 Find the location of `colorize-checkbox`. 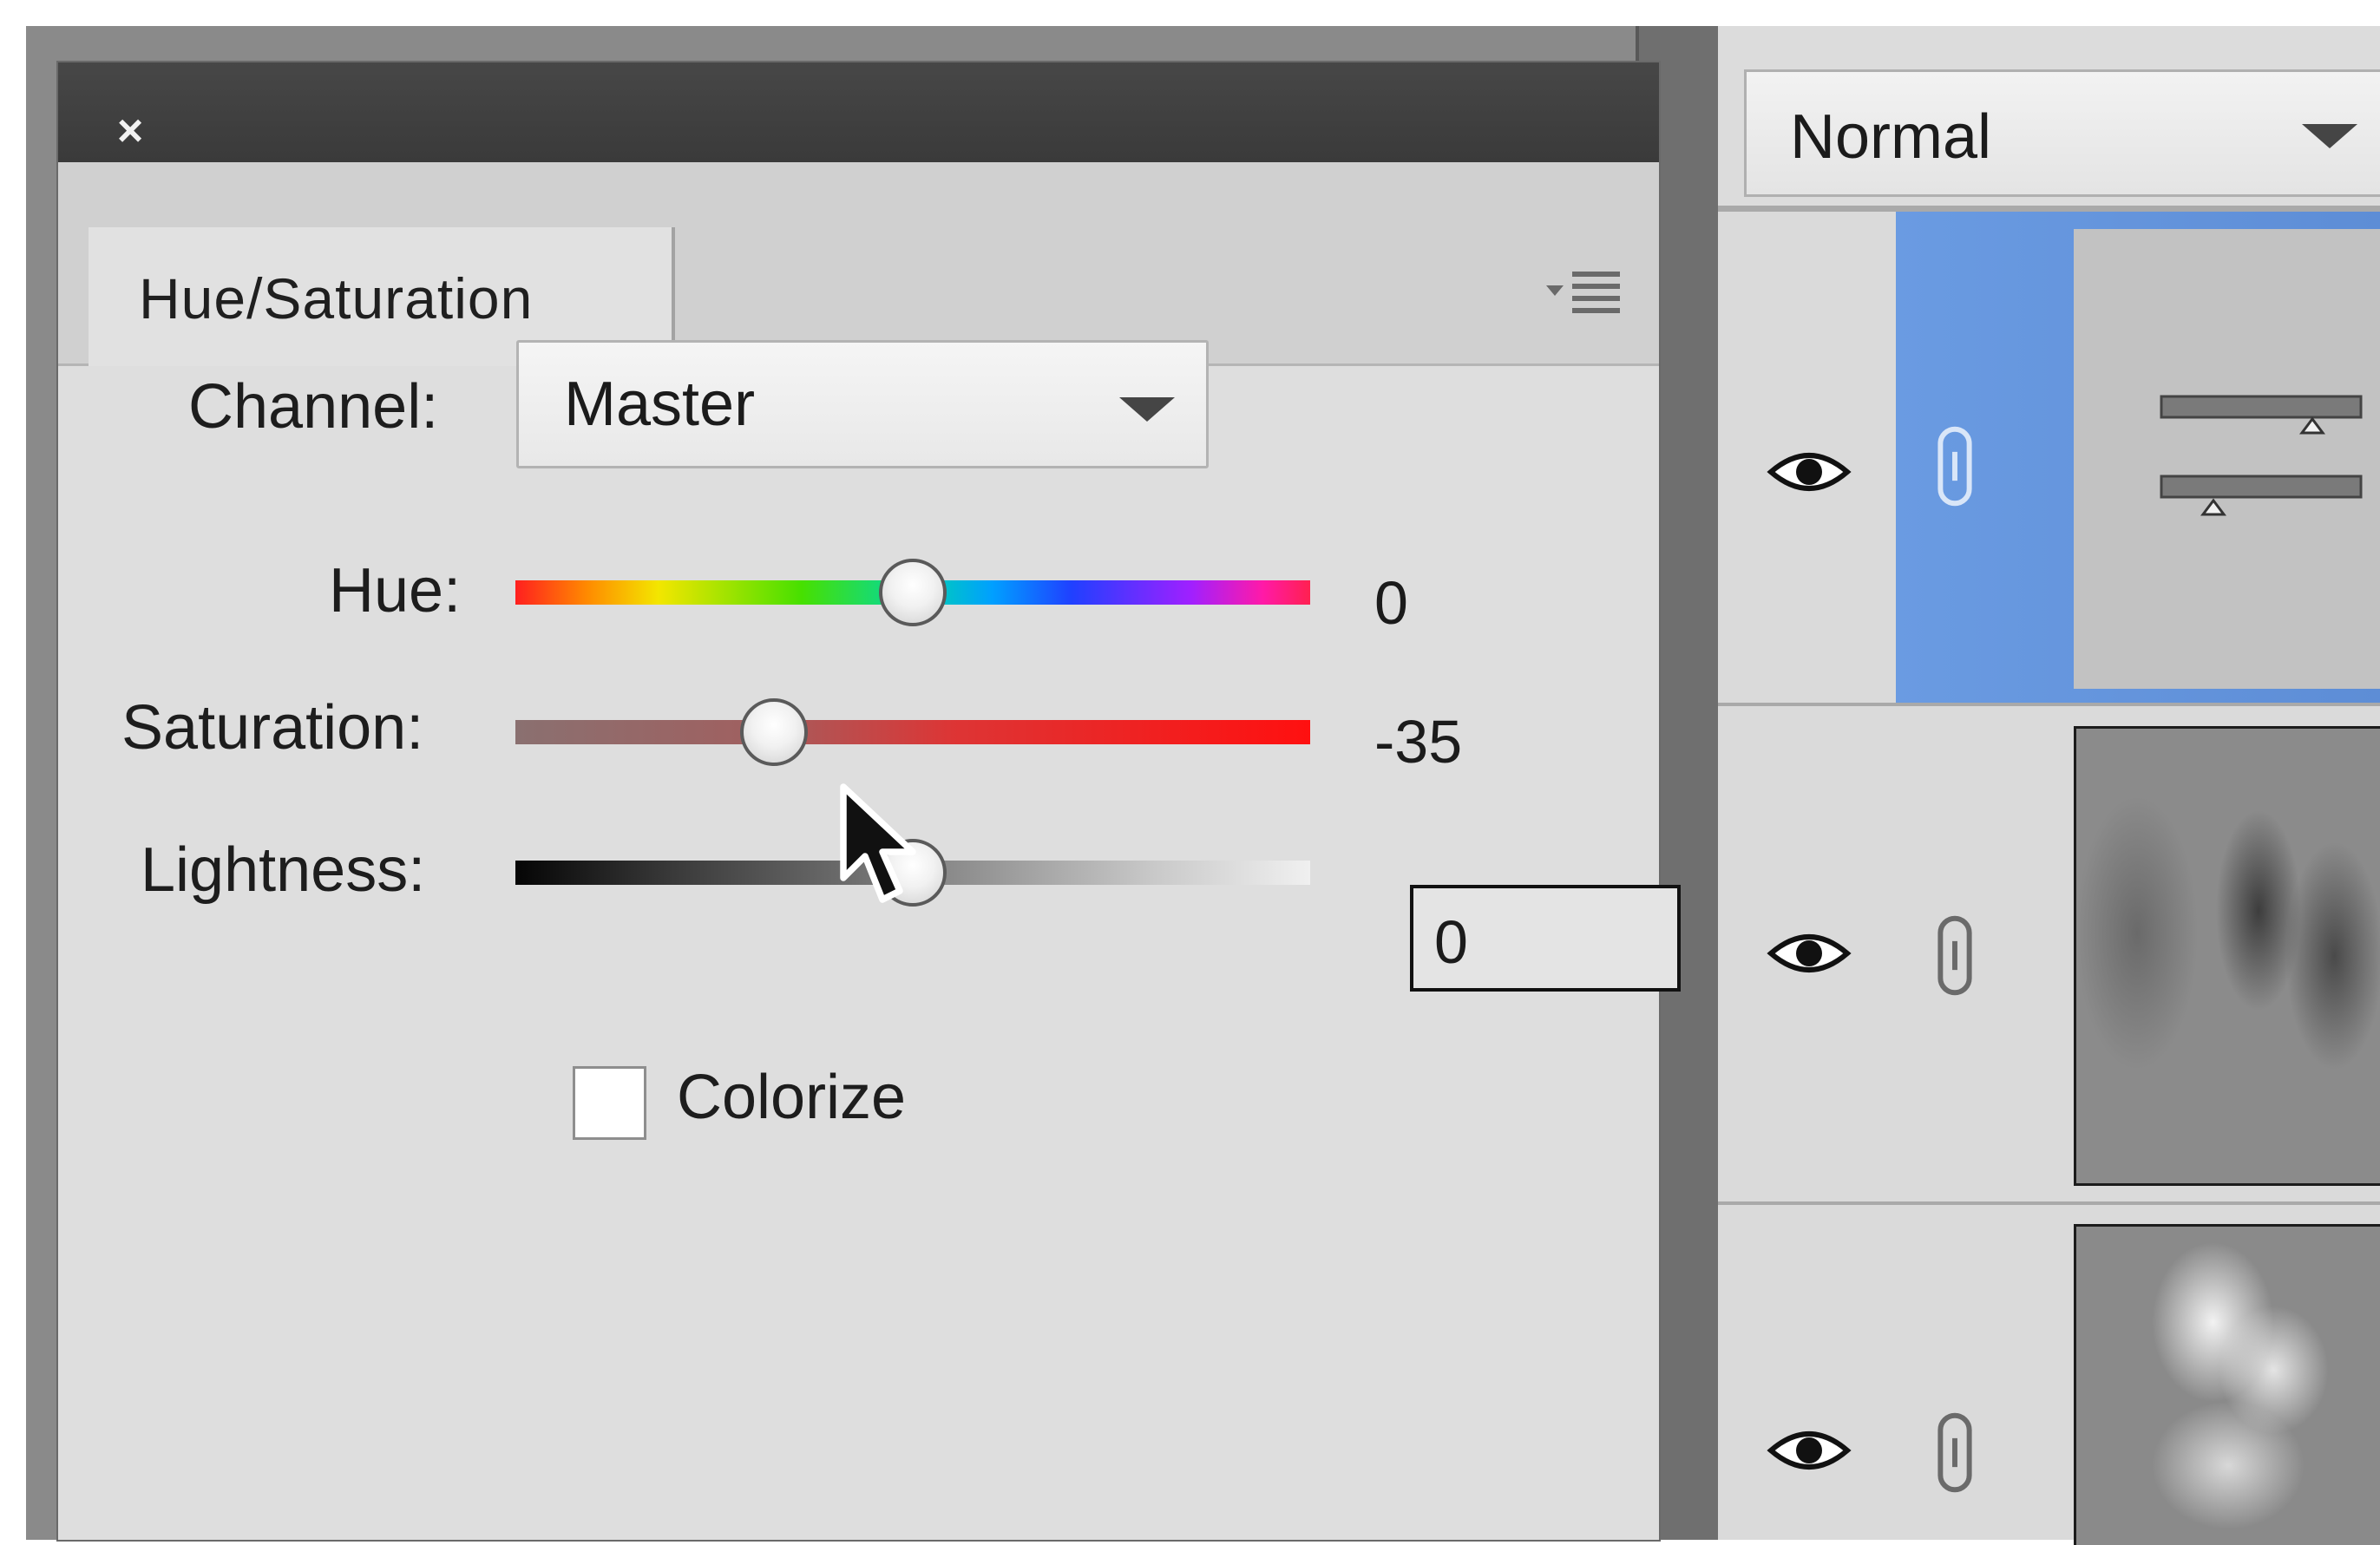

colorize-checkbox is located at coordinates (609, 1103).